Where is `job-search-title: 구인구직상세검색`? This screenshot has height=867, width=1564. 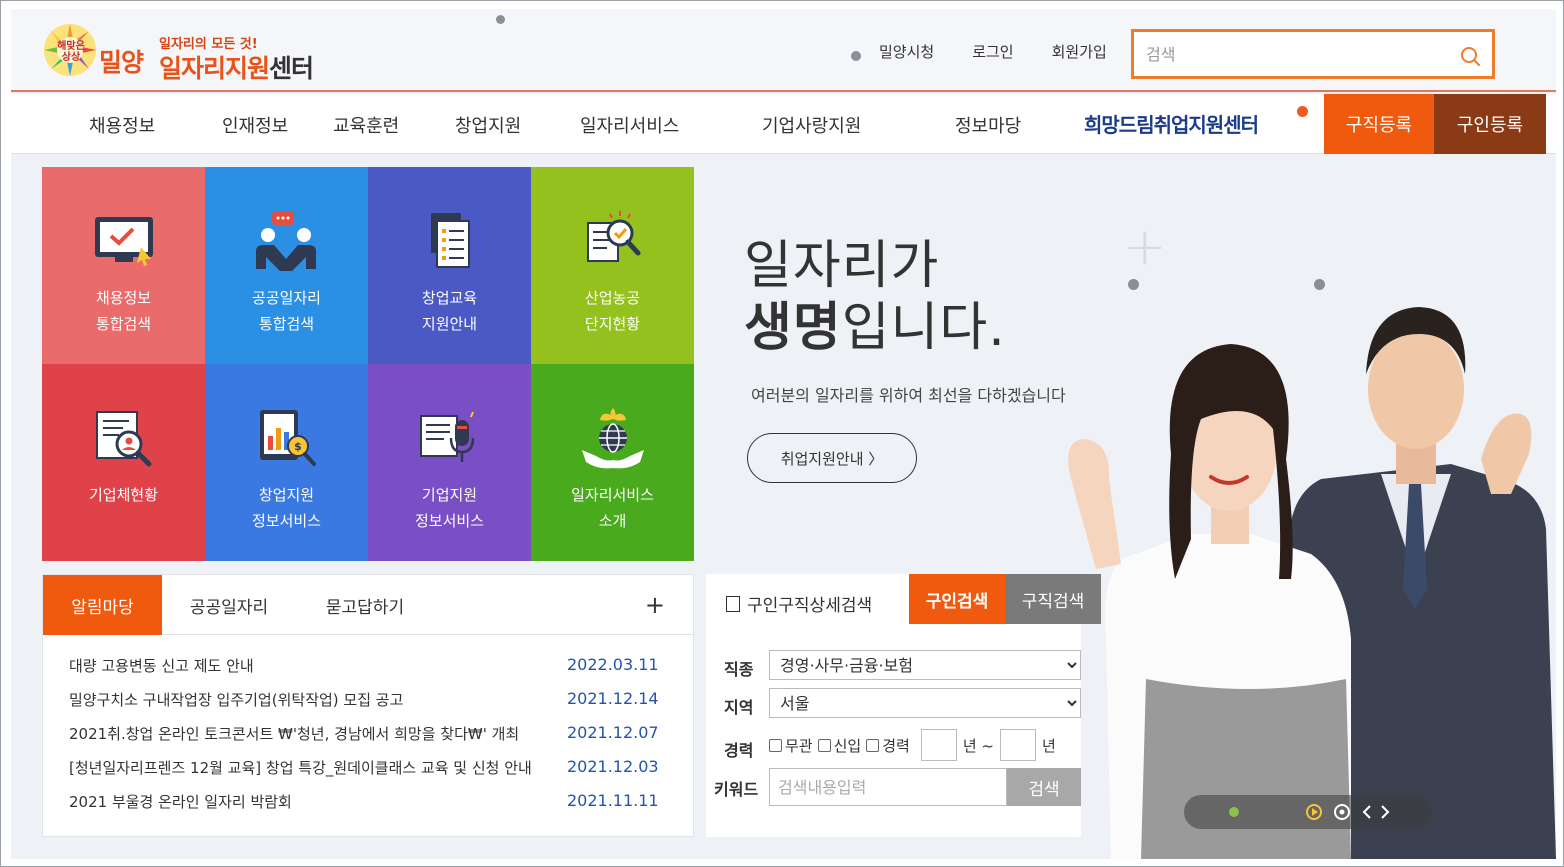 job-search-title: 구인구직상세검색 is located at coordinates (799, 603).